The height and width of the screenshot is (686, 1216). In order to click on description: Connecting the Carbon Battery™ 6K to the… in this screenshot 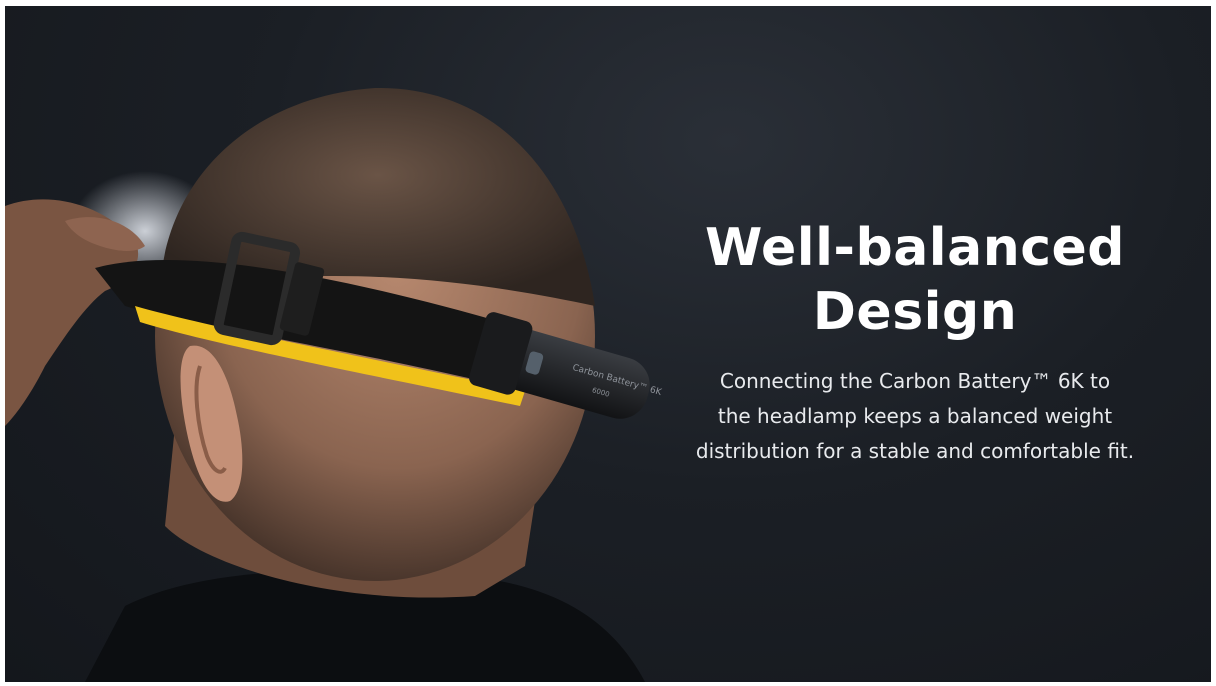, I will do `click(915, 416)`.